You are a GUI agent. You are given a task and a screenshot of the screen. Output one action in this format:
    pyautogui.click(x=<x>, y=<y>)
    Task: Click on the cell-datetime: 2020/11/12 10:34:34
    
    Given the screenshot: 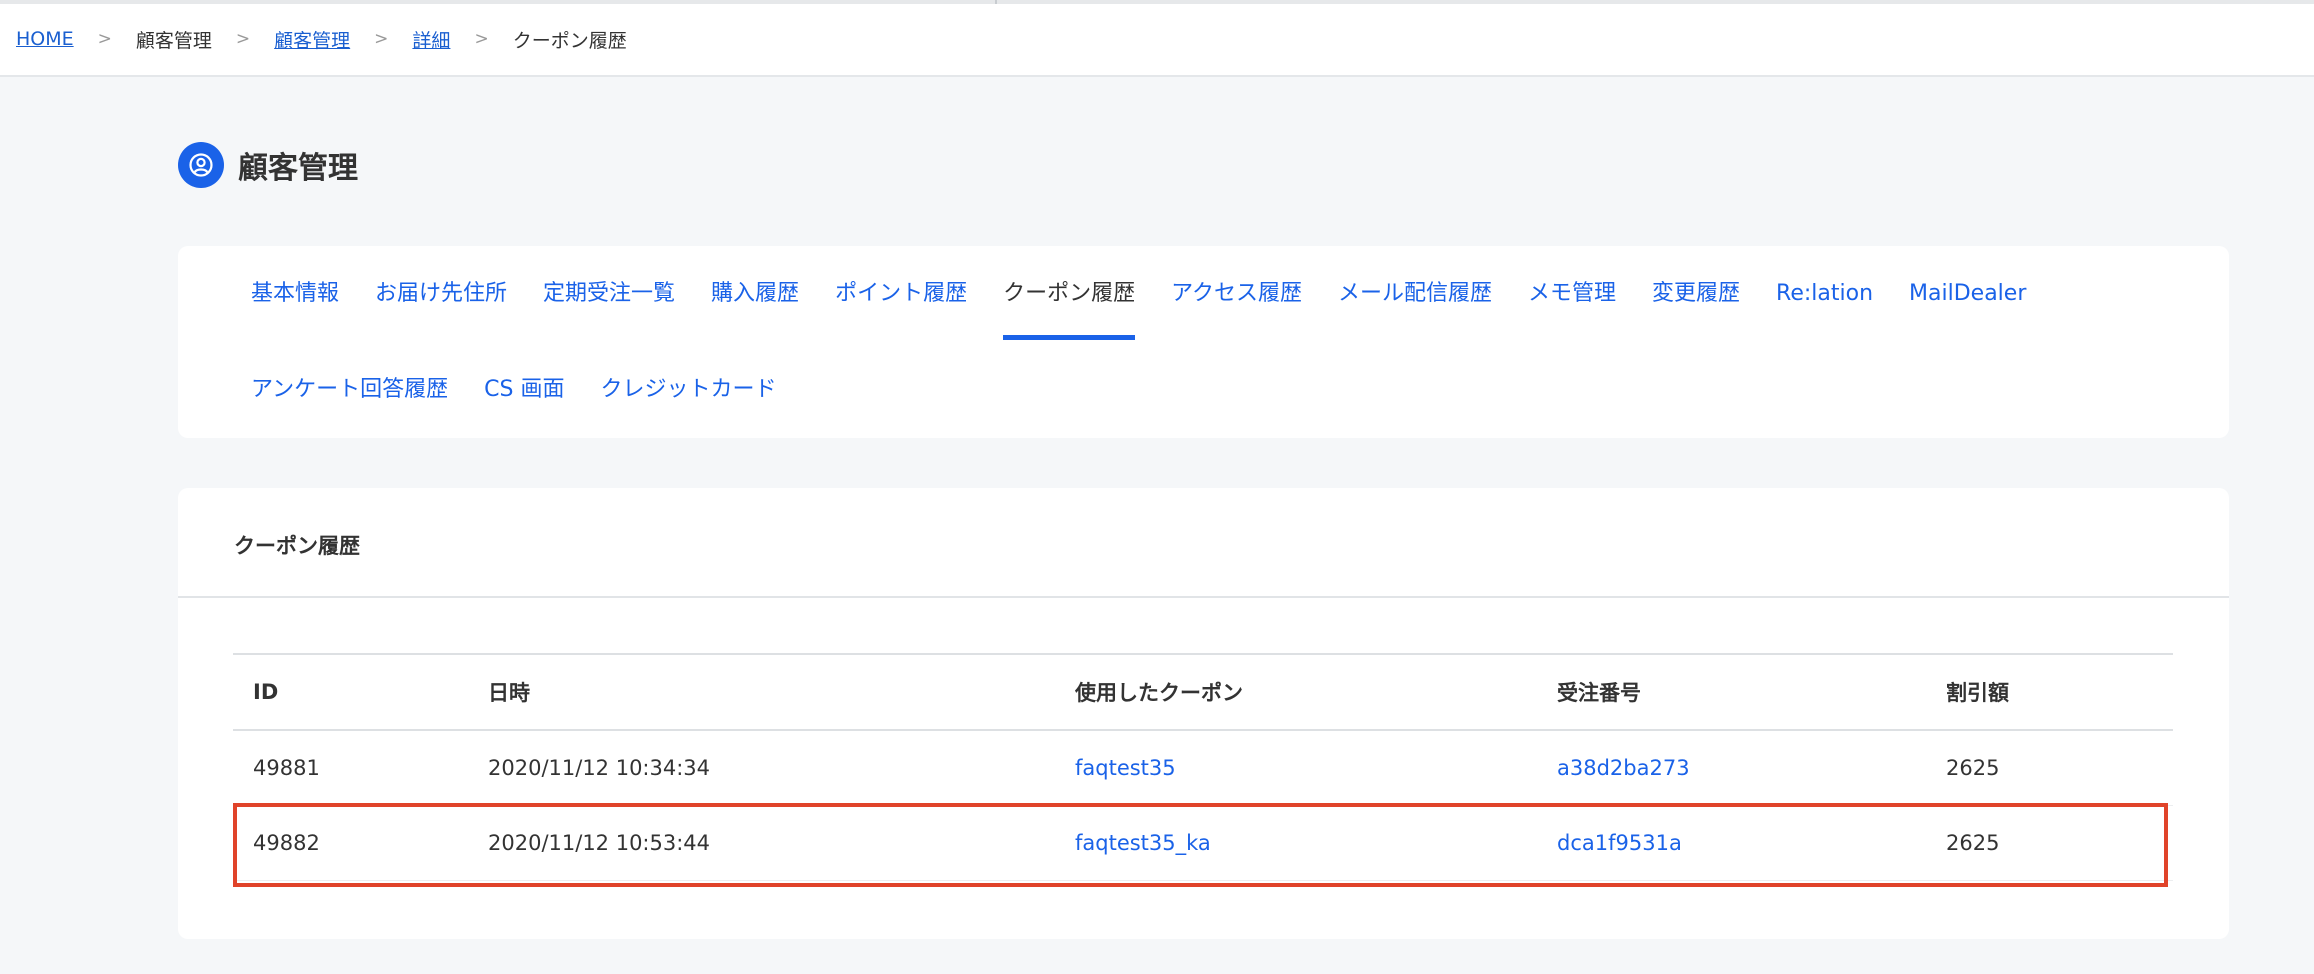 What is the action you would take?
    pyautogui.click(x=599, y=768)
    